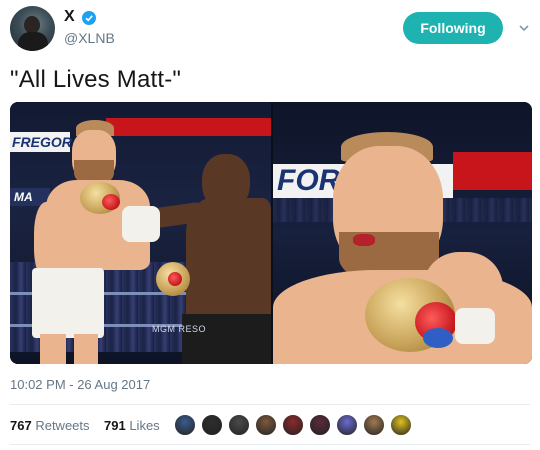 Image resolution: width=540 pixels, height=450 pixels. What do you see at coordinates (80, 384) in the screenshot?
I see `tweet-timestamp: 10:02 PM - 26 Aug 2017` at bounding box center [80, 384].